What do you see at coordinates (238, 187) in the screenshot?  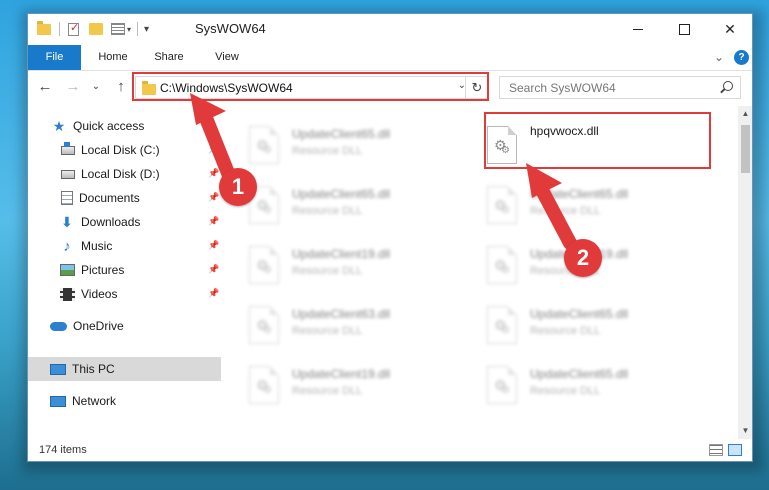 I see `step-1-badge: 1` at bounding box center [238, 187].